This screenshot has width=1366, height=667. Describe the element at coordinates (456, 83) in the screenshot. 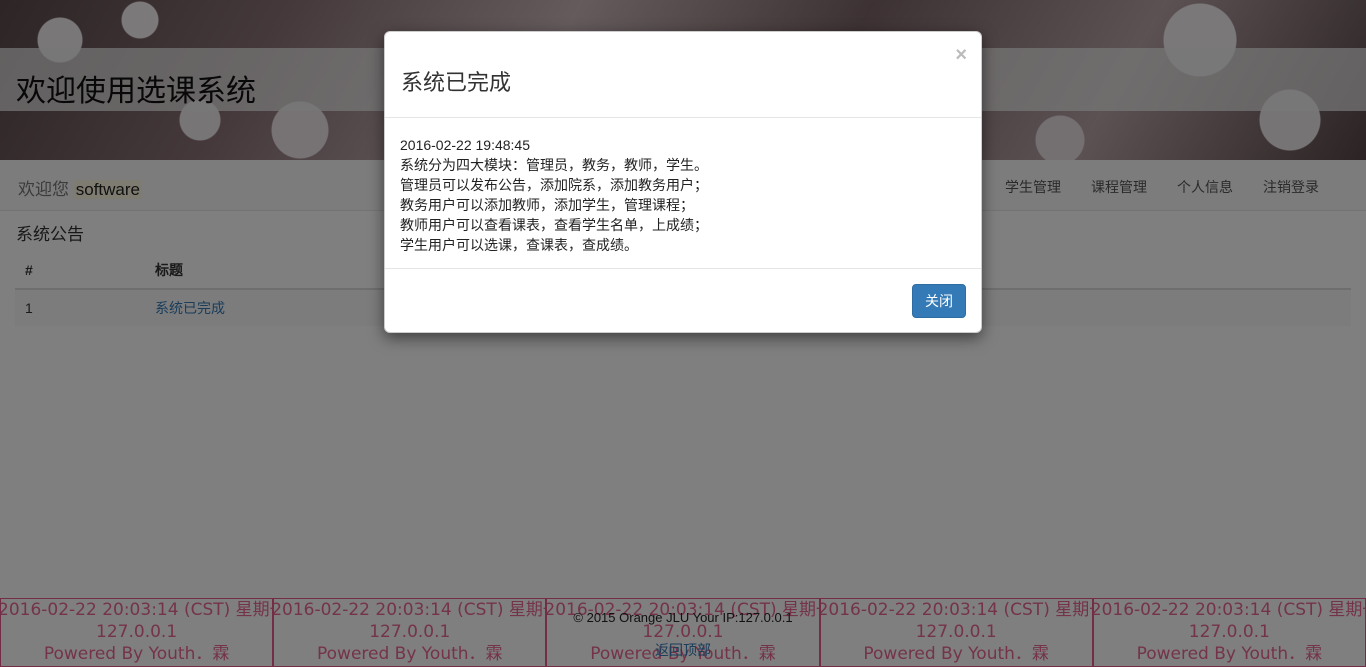

I see `modal-title: 系统已完成` at that location.